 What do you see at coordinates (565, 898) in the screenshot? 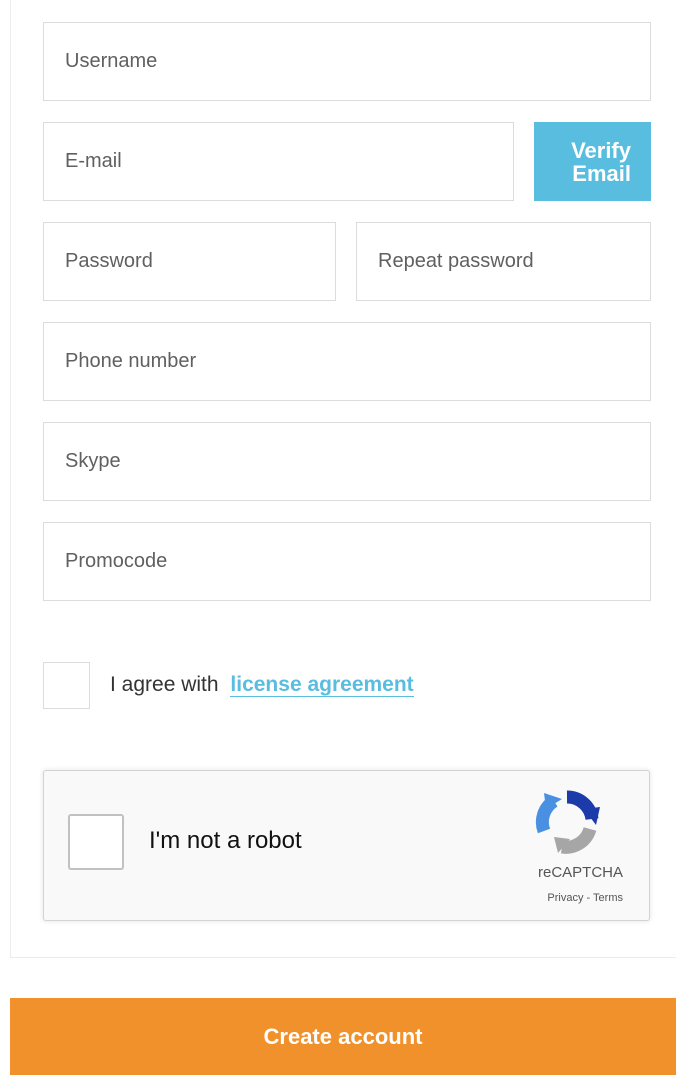
I see `recaptcha-privacy-link: Privacy` at bounding box center [565, 898].